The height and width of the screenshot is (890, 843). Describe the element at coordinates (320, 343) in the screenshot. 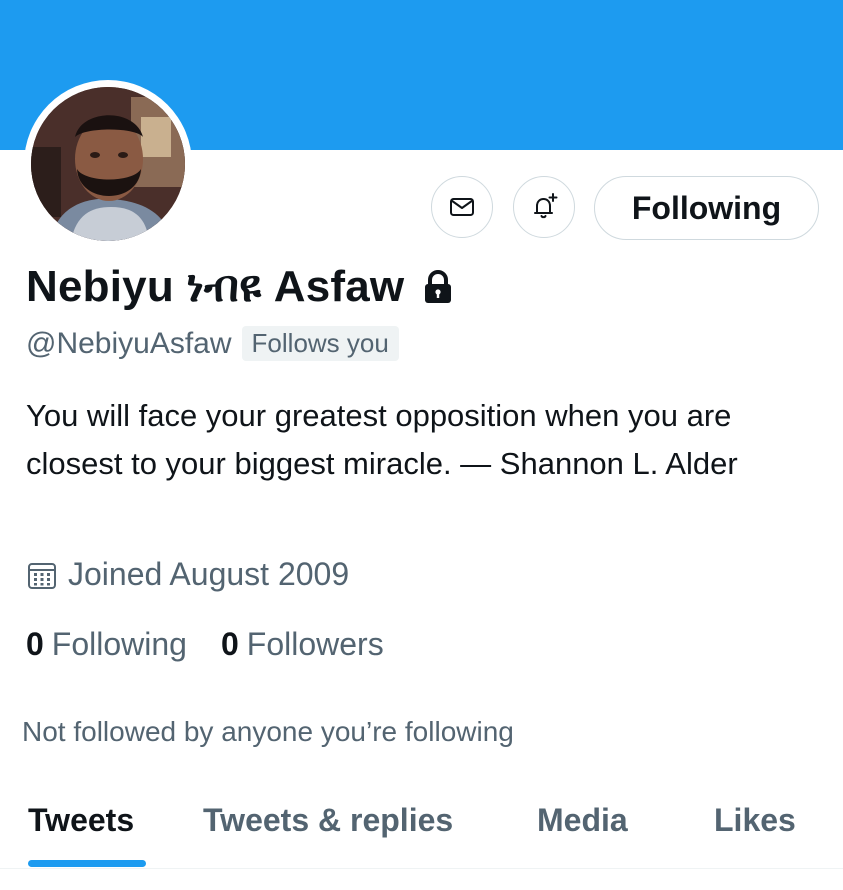

I see `follows-you-badge: Follows you` at that location.